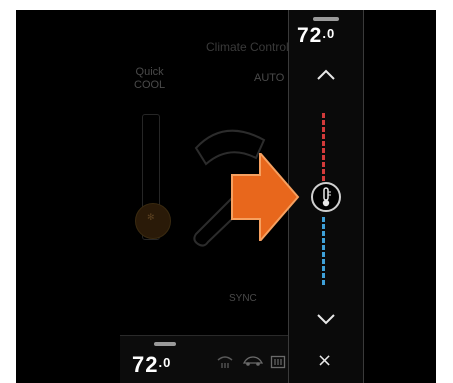 This screenshot has height=383, width=453. What do you see at coordinates (225, 362) in the screenshot?
I see `front-defrost-icon` at bounding box center [225, 362].